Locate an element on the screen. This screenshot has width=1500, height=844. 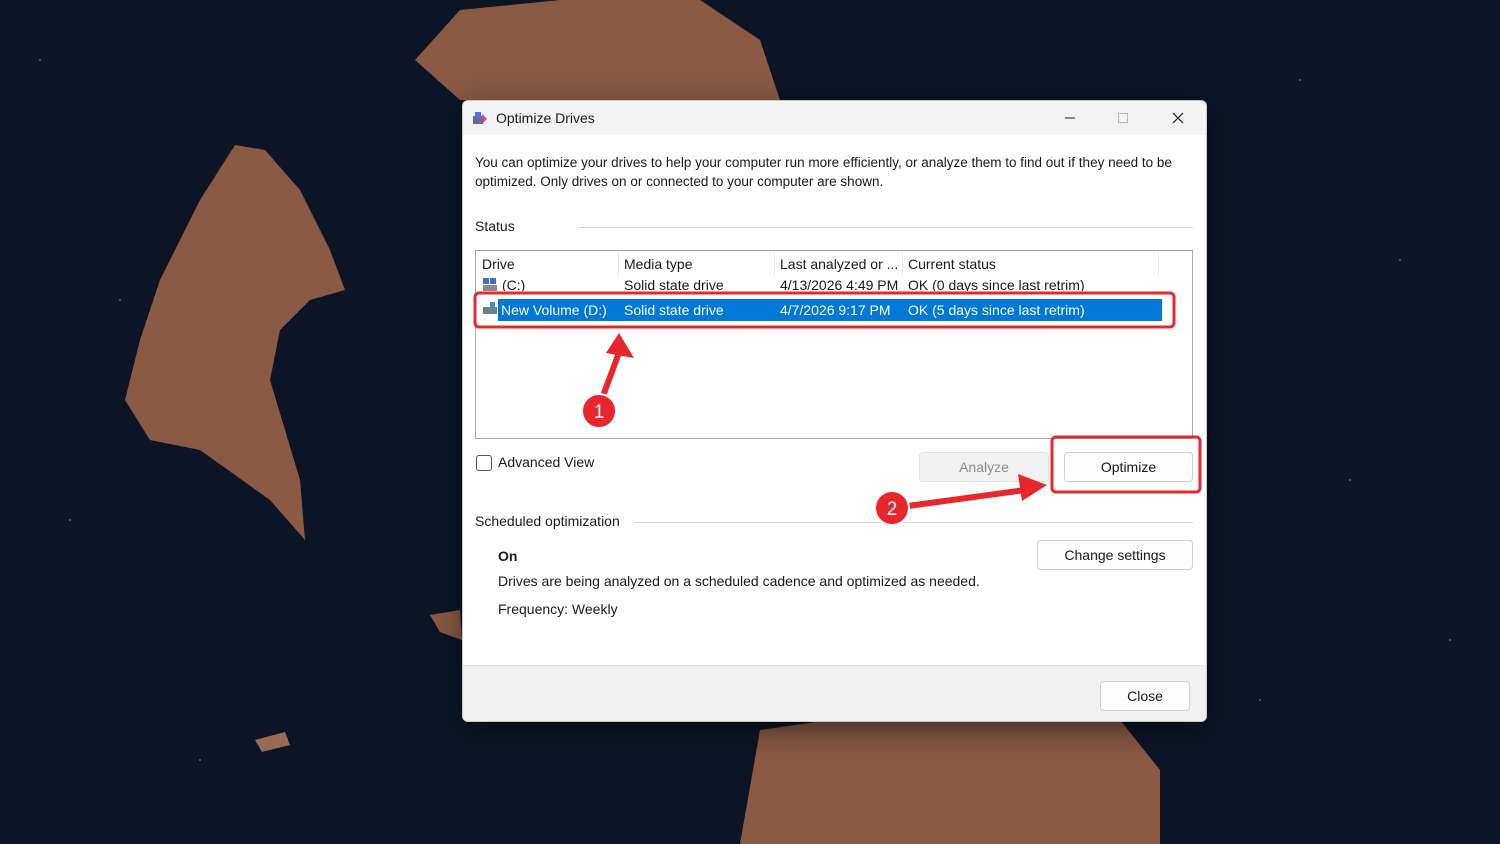
scheduled-divider is located at coordinates (914, 522).